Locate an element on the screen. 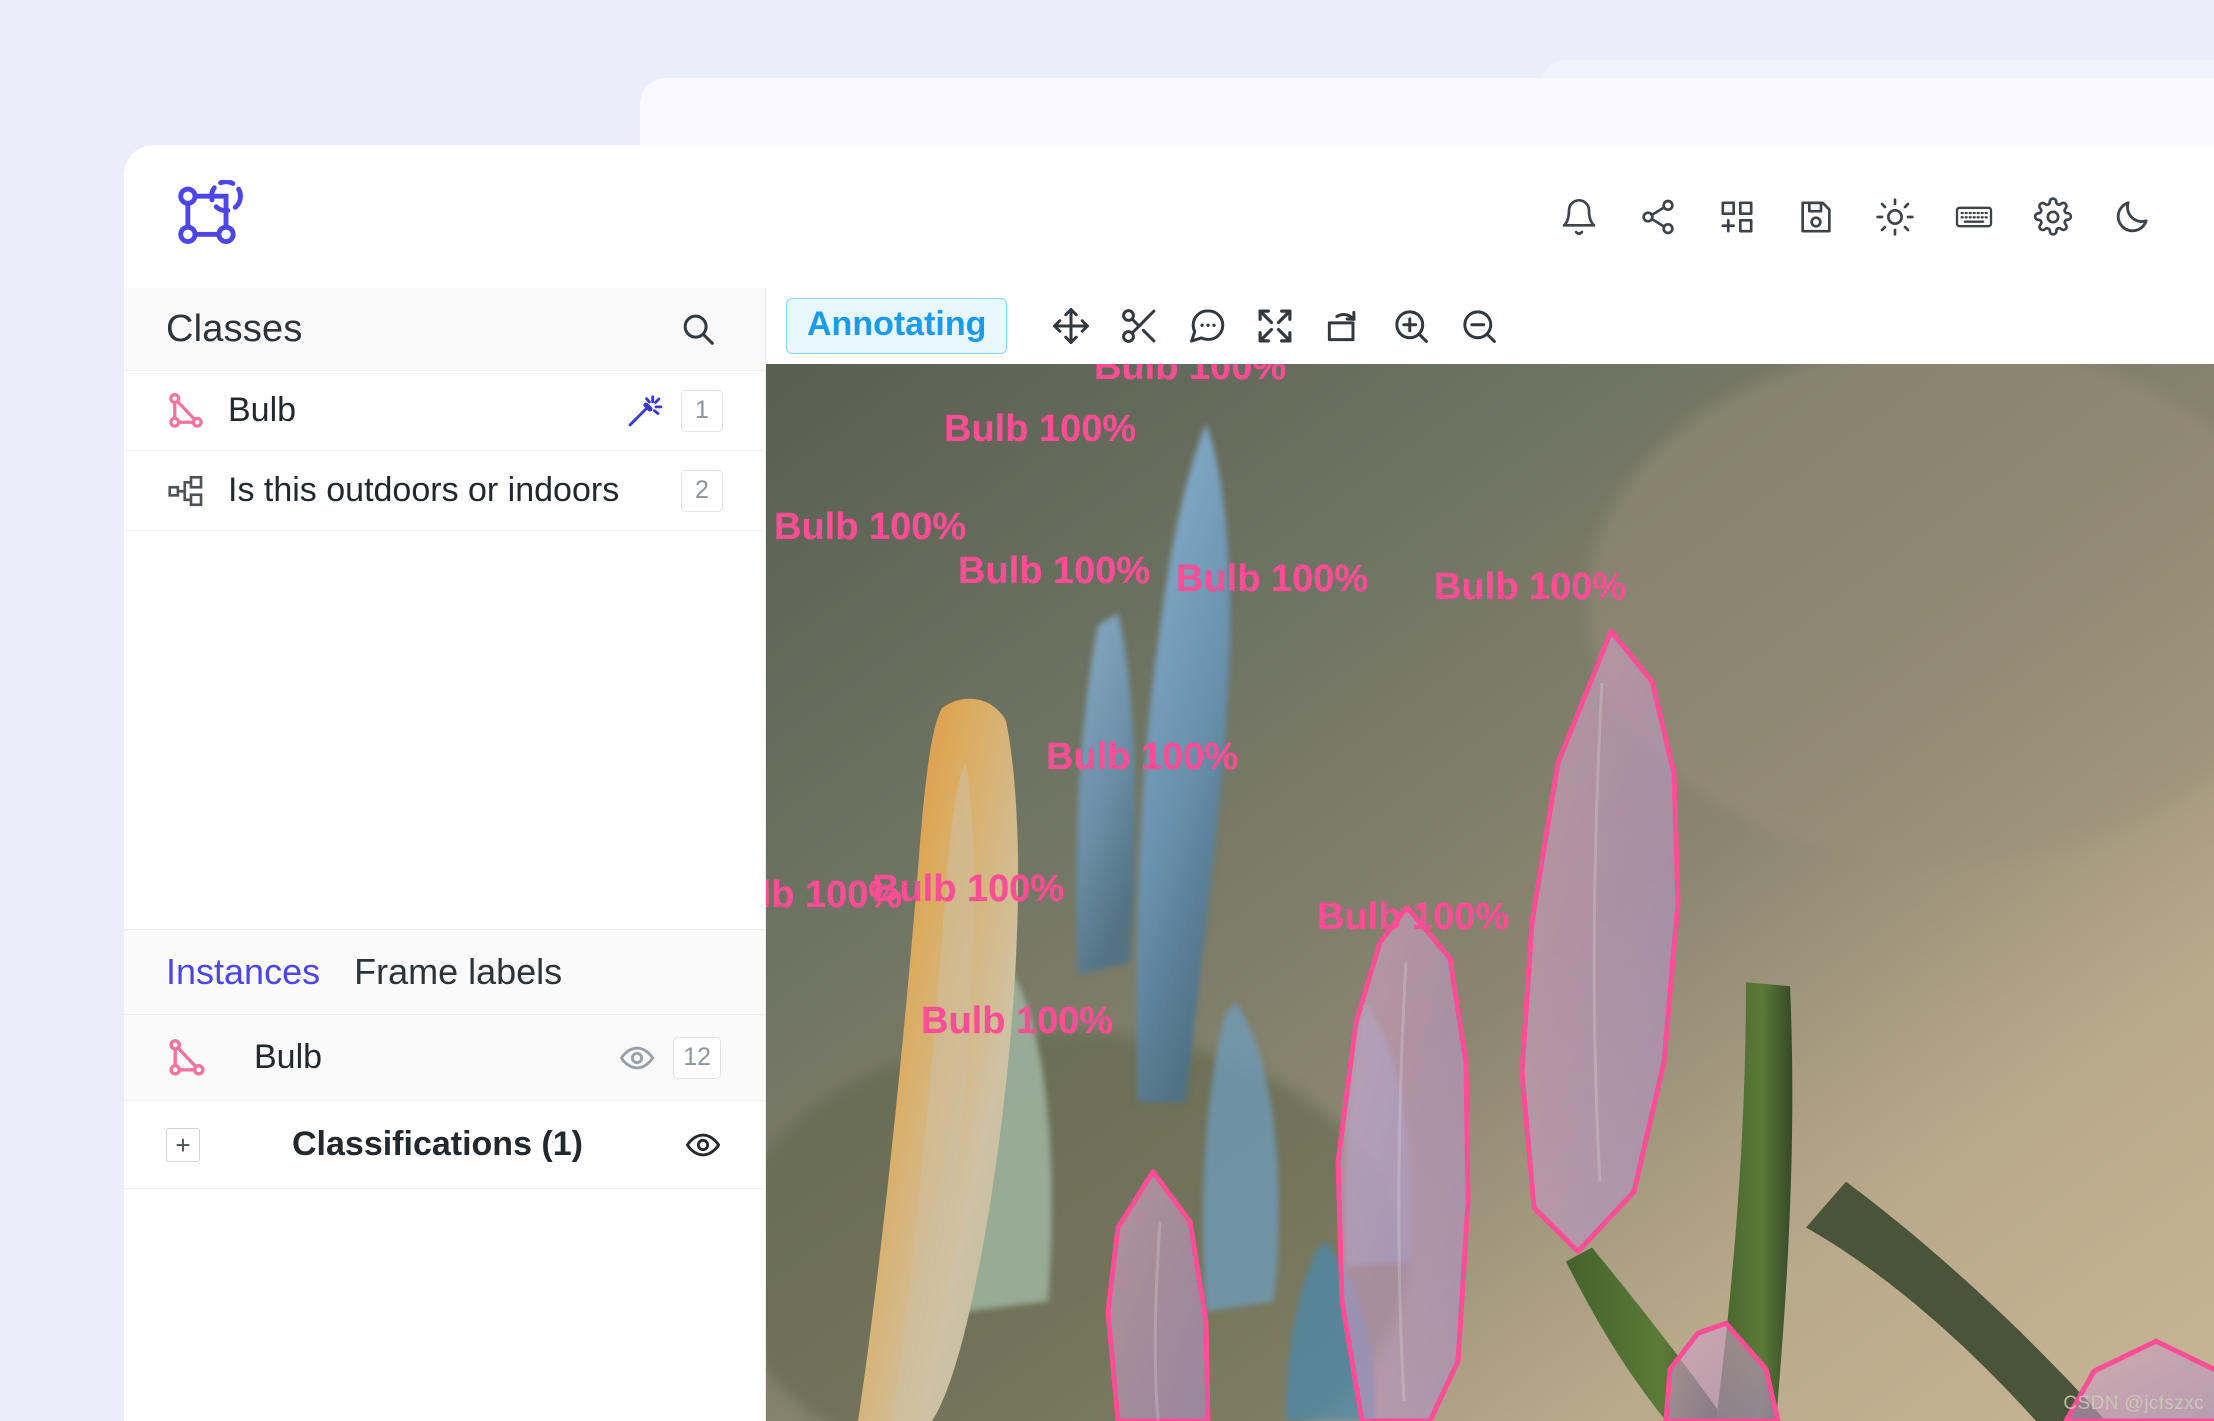 Image resolution: width=2214 pixels, height=1421 pixels. classes-panel-title: Classes is located at coordinates (234, 328).